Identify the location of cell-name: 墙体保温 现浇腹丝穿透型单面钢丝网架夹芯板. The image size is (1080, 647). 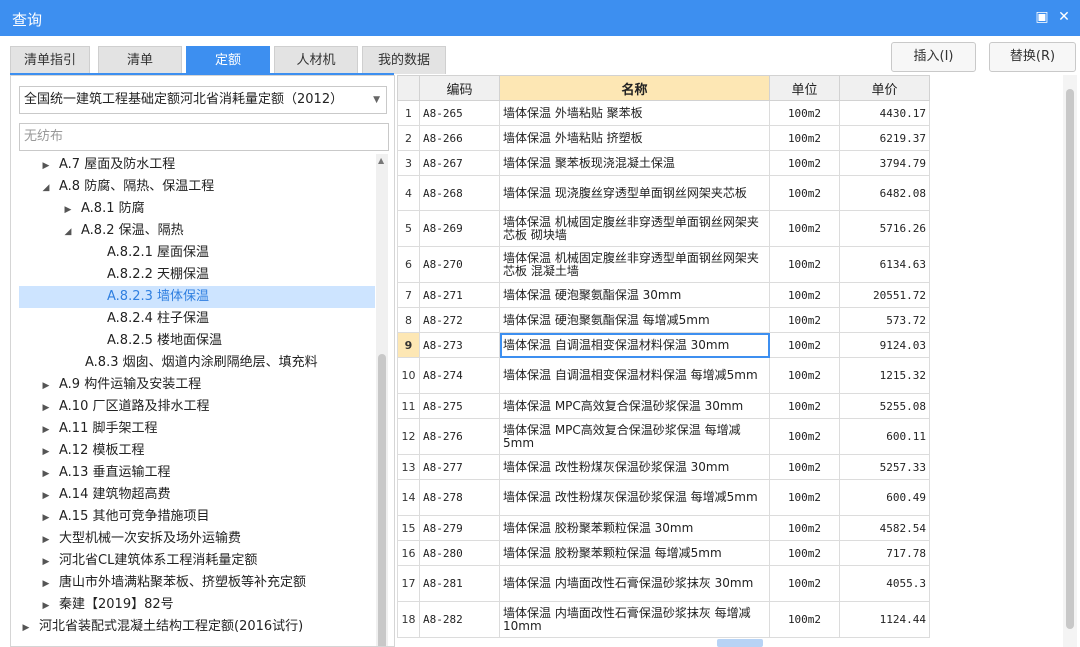
(634, 193).